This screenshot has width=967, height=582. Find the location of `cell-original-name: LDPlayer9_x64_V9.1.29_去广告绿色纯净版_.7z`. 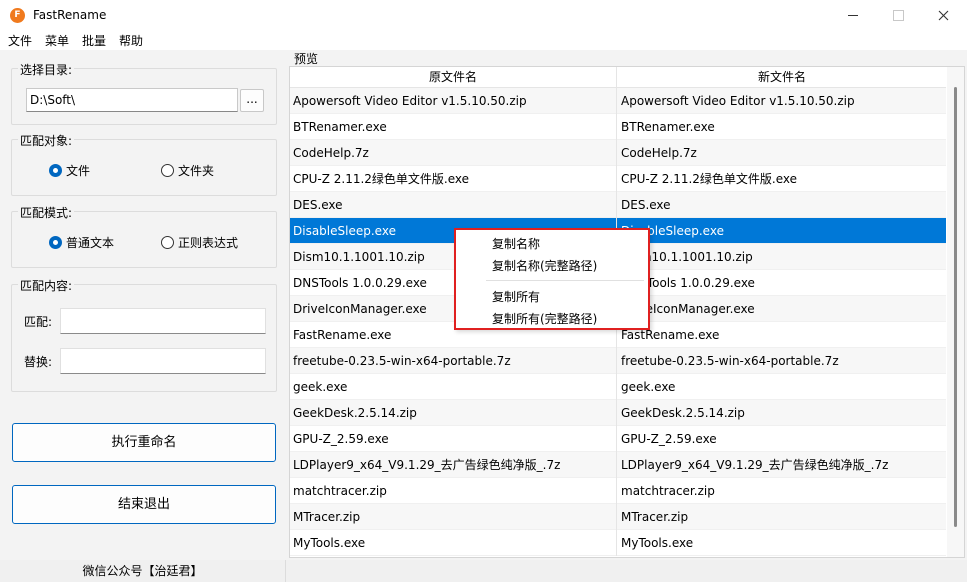

cell-original-name: LDPlayer9_x64_V9.1.29_去广告绿色纯净版_.7z is located at coordinates (453, 465).